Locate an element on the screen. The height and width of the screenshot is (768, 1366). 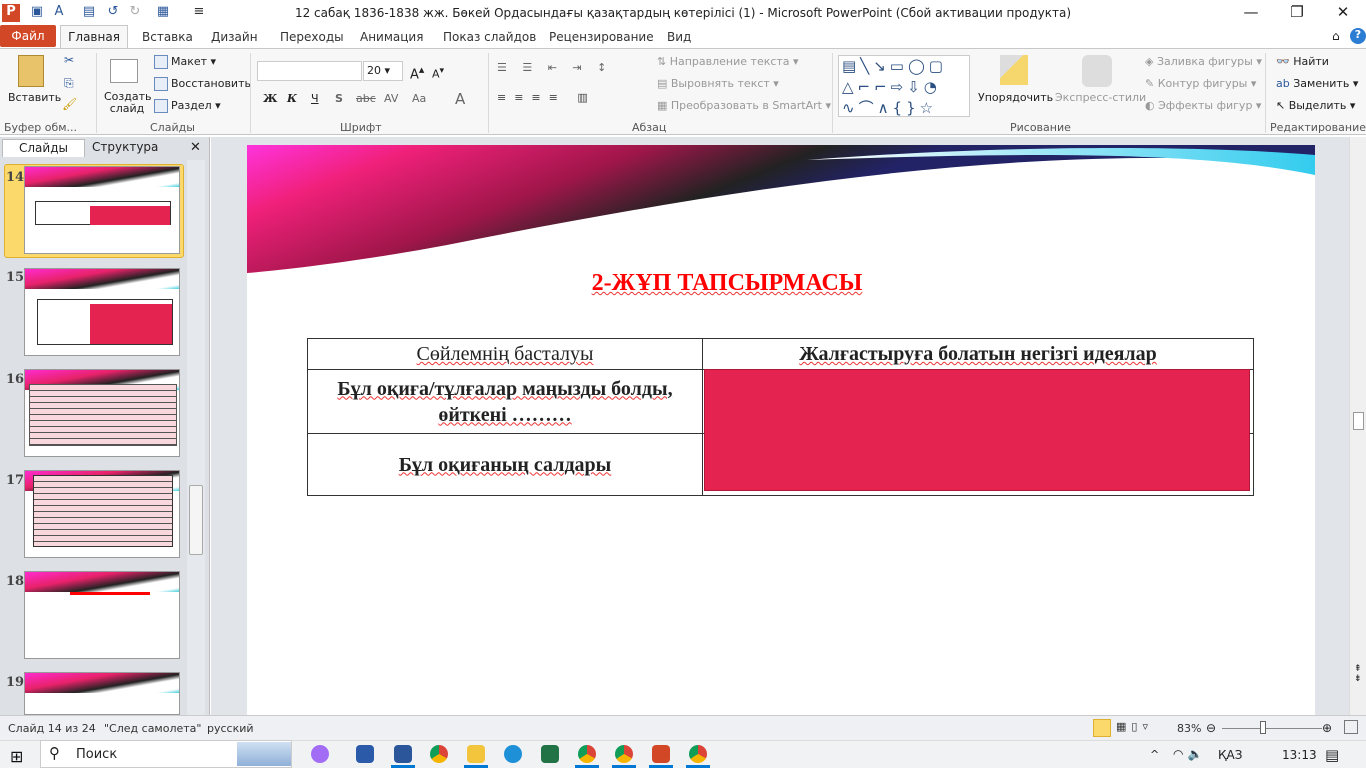
windows-start-icon: ⊞ is located at coordinates (16, 756).